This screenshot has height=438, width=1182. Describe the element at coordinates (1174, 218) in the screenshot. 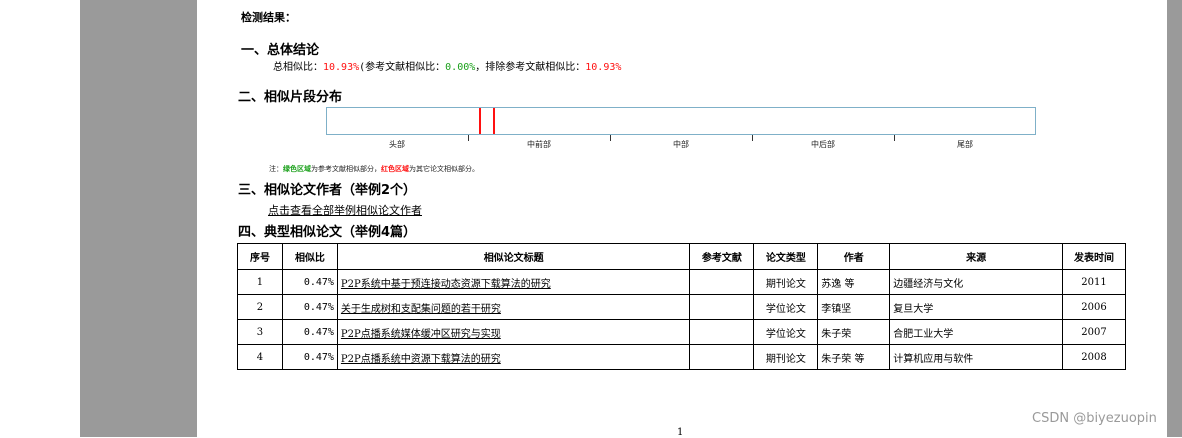

I see `viewer-right-background` at that location.